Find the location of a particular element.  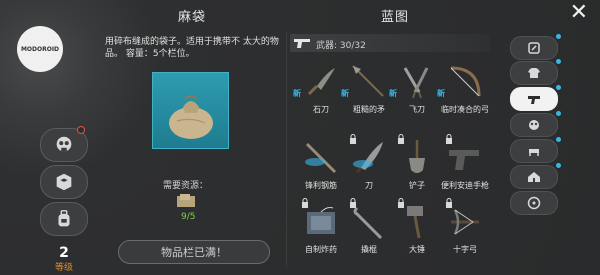

tab-building is located at coordinates (535, 176).